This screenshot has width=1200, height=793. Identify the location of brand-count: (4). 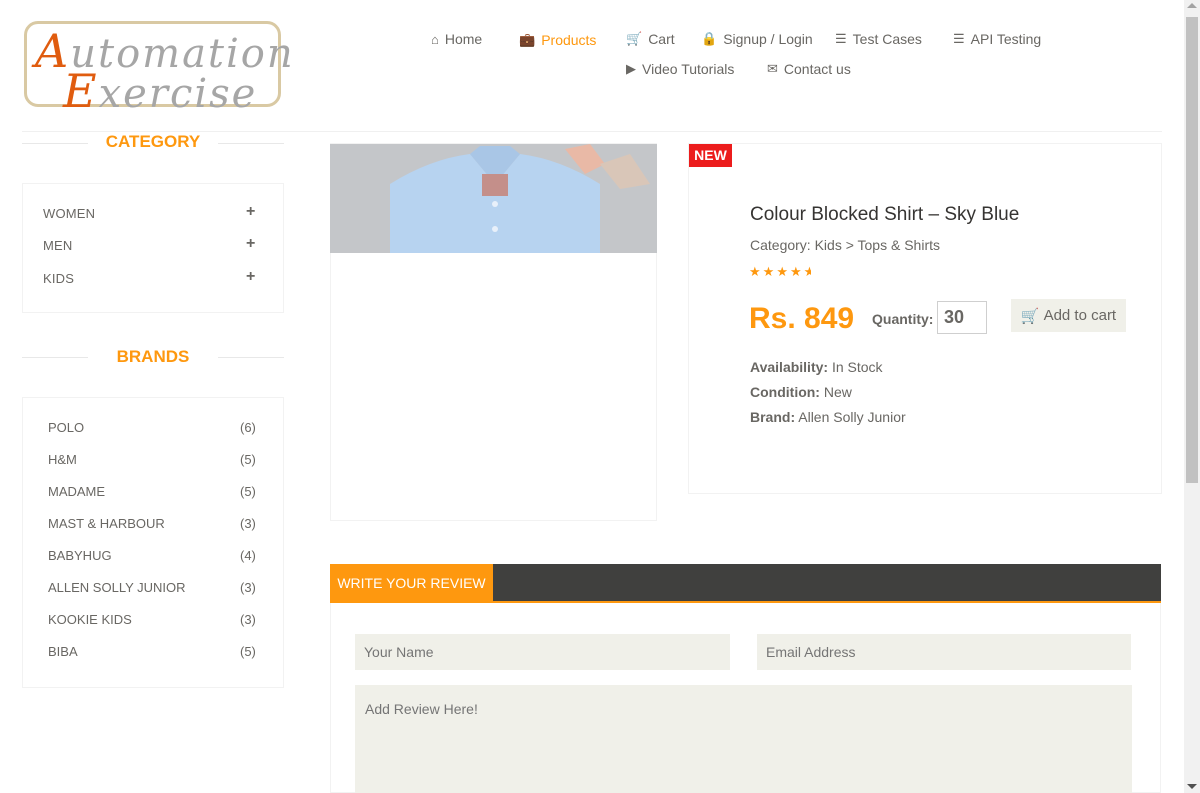
(248, 555).